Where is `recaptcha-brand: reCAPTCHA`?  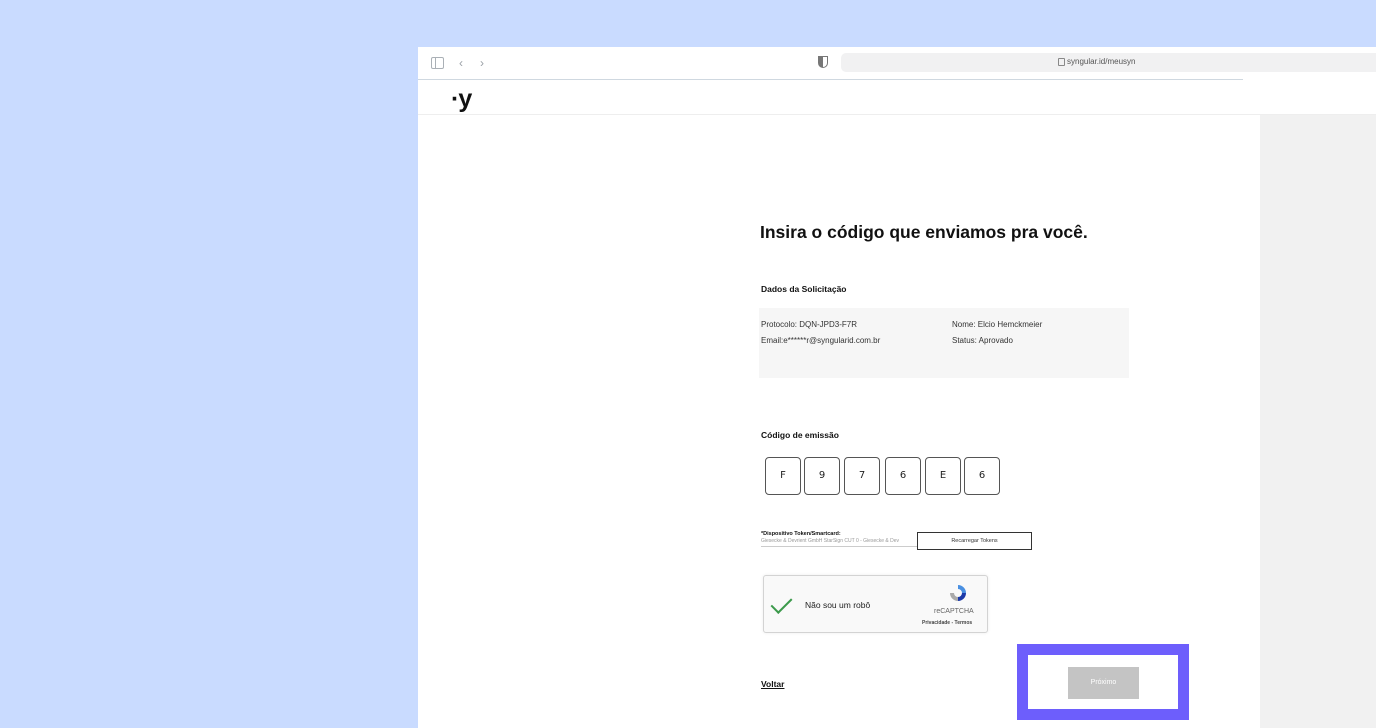 recaptcha-brand: reCAPTCHA is located at coordinates (954, 611).